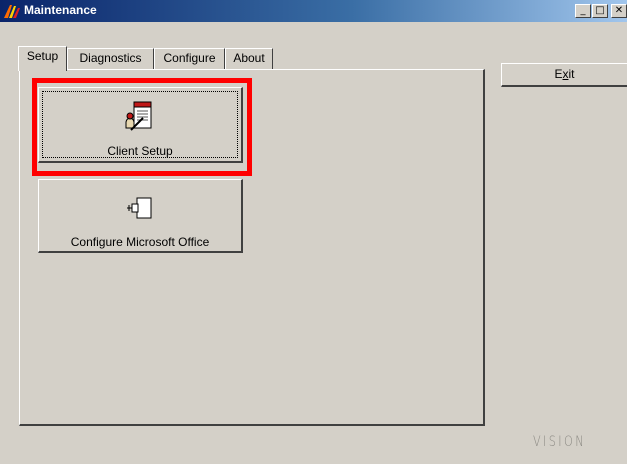 The width and height of the screenshot is (627, 464). What do you see at coordinates (142, 127) in the screenshot?
I see `highlight-box` at bounding box center [142, 127].